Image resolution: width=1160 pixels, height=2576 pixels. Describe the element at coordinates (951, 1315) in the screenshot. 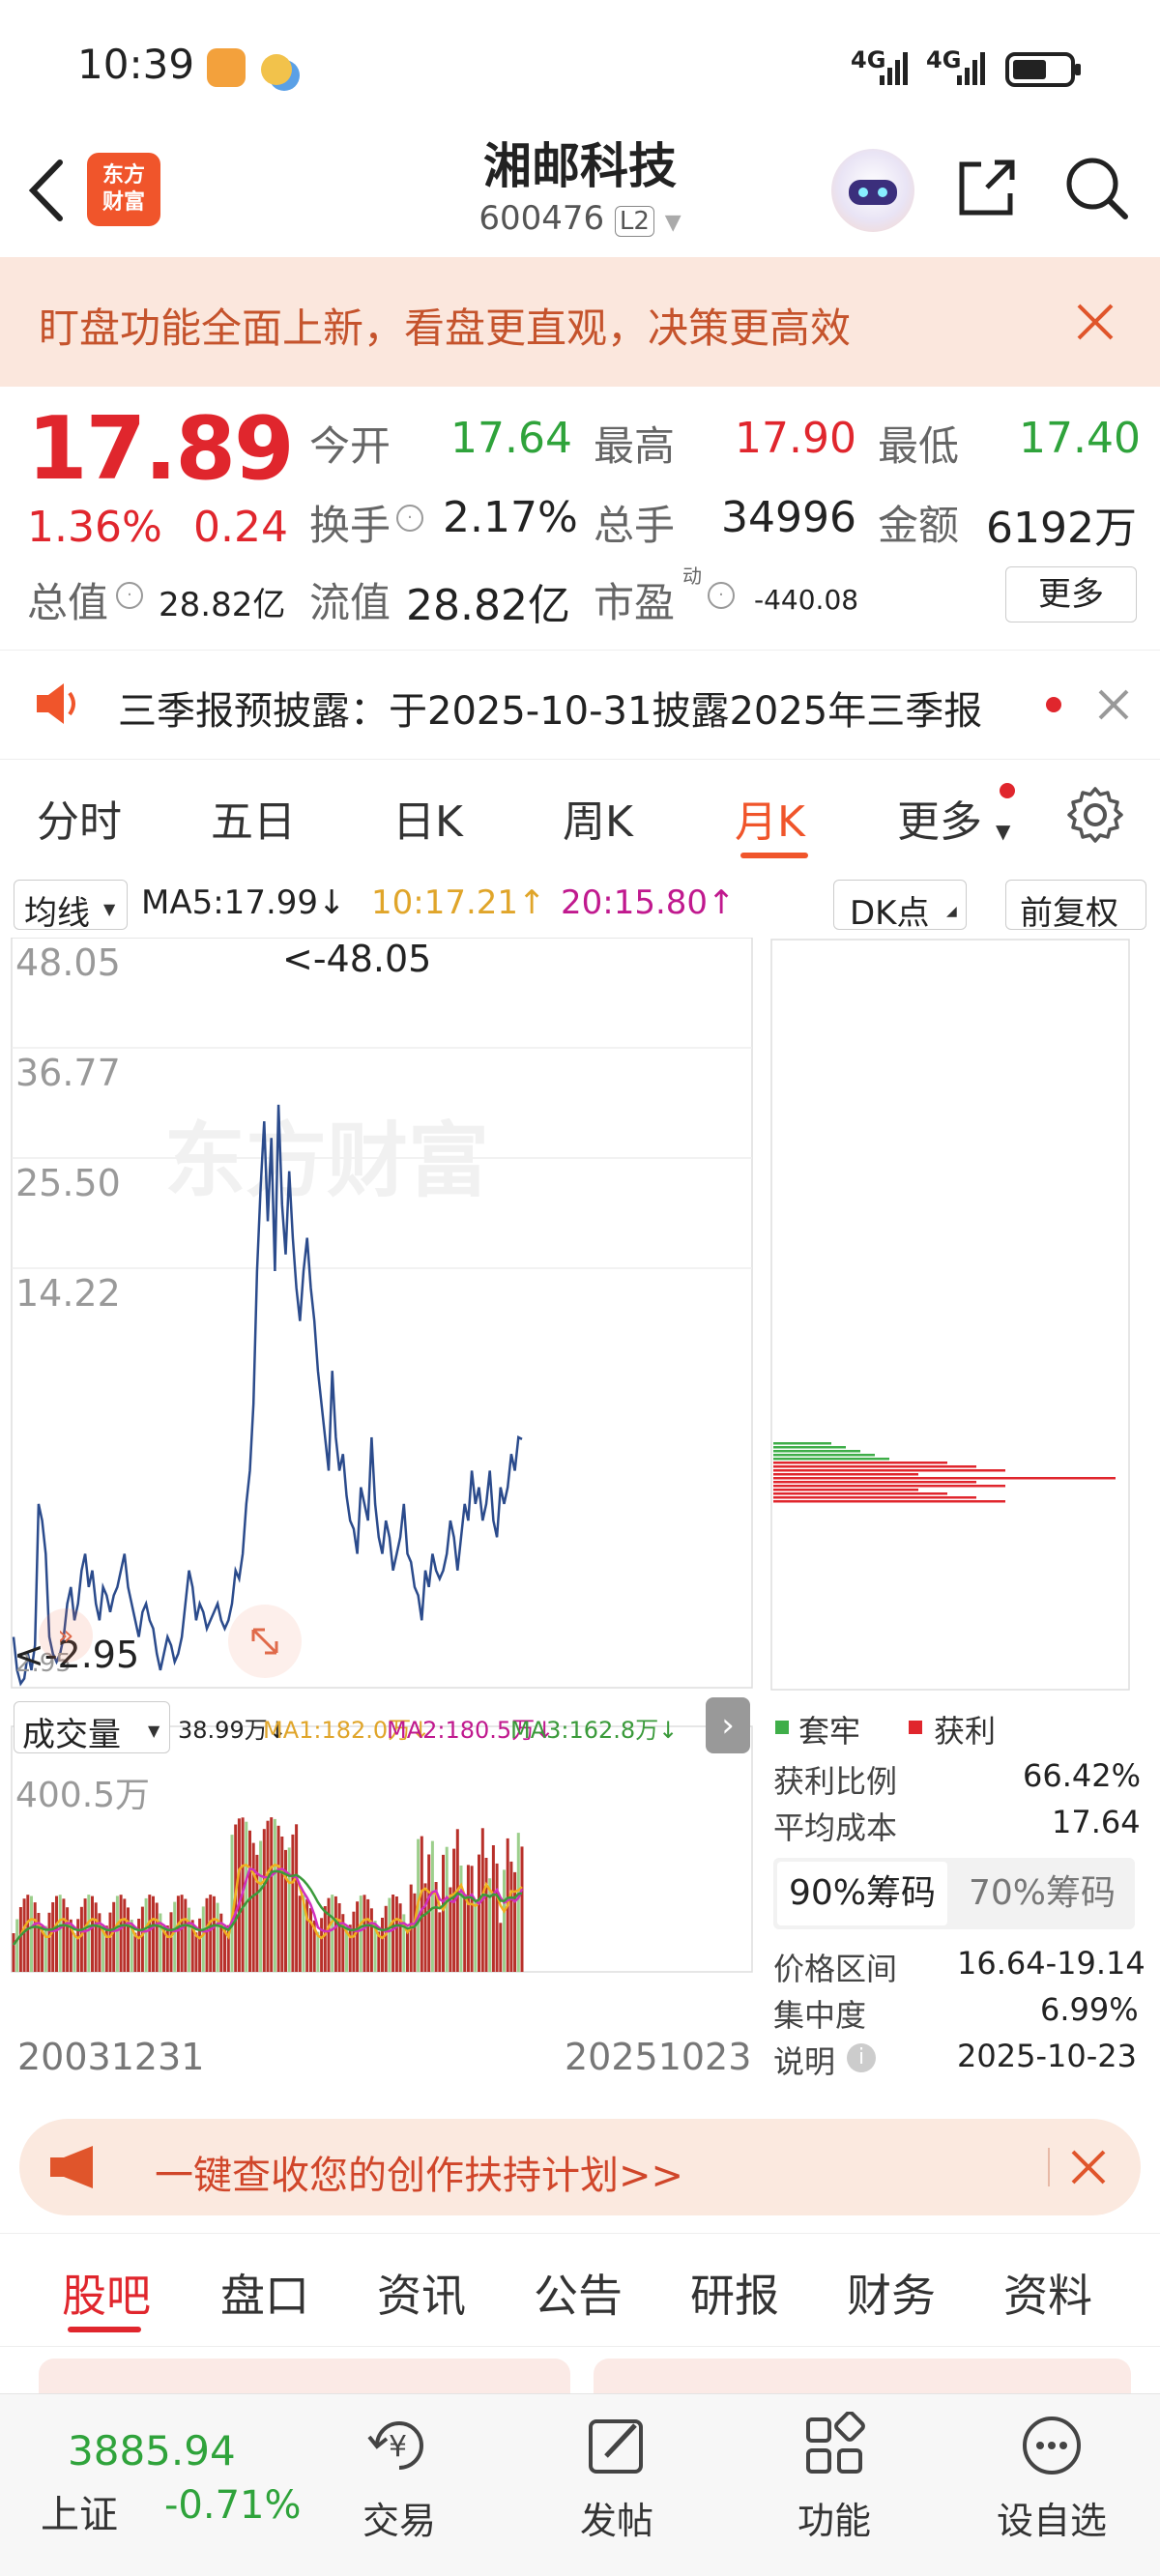

I see `chip-distribution-svg` at that location.